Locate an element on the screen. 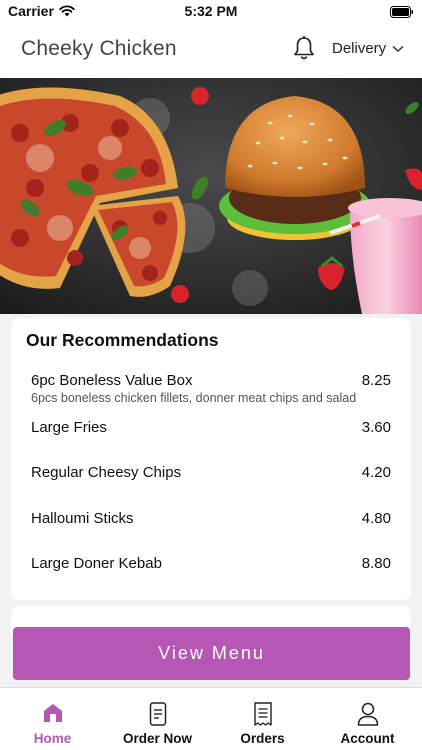 This screenshot has height=750, width=422. battery-icon is located at coordinates (402, 13).